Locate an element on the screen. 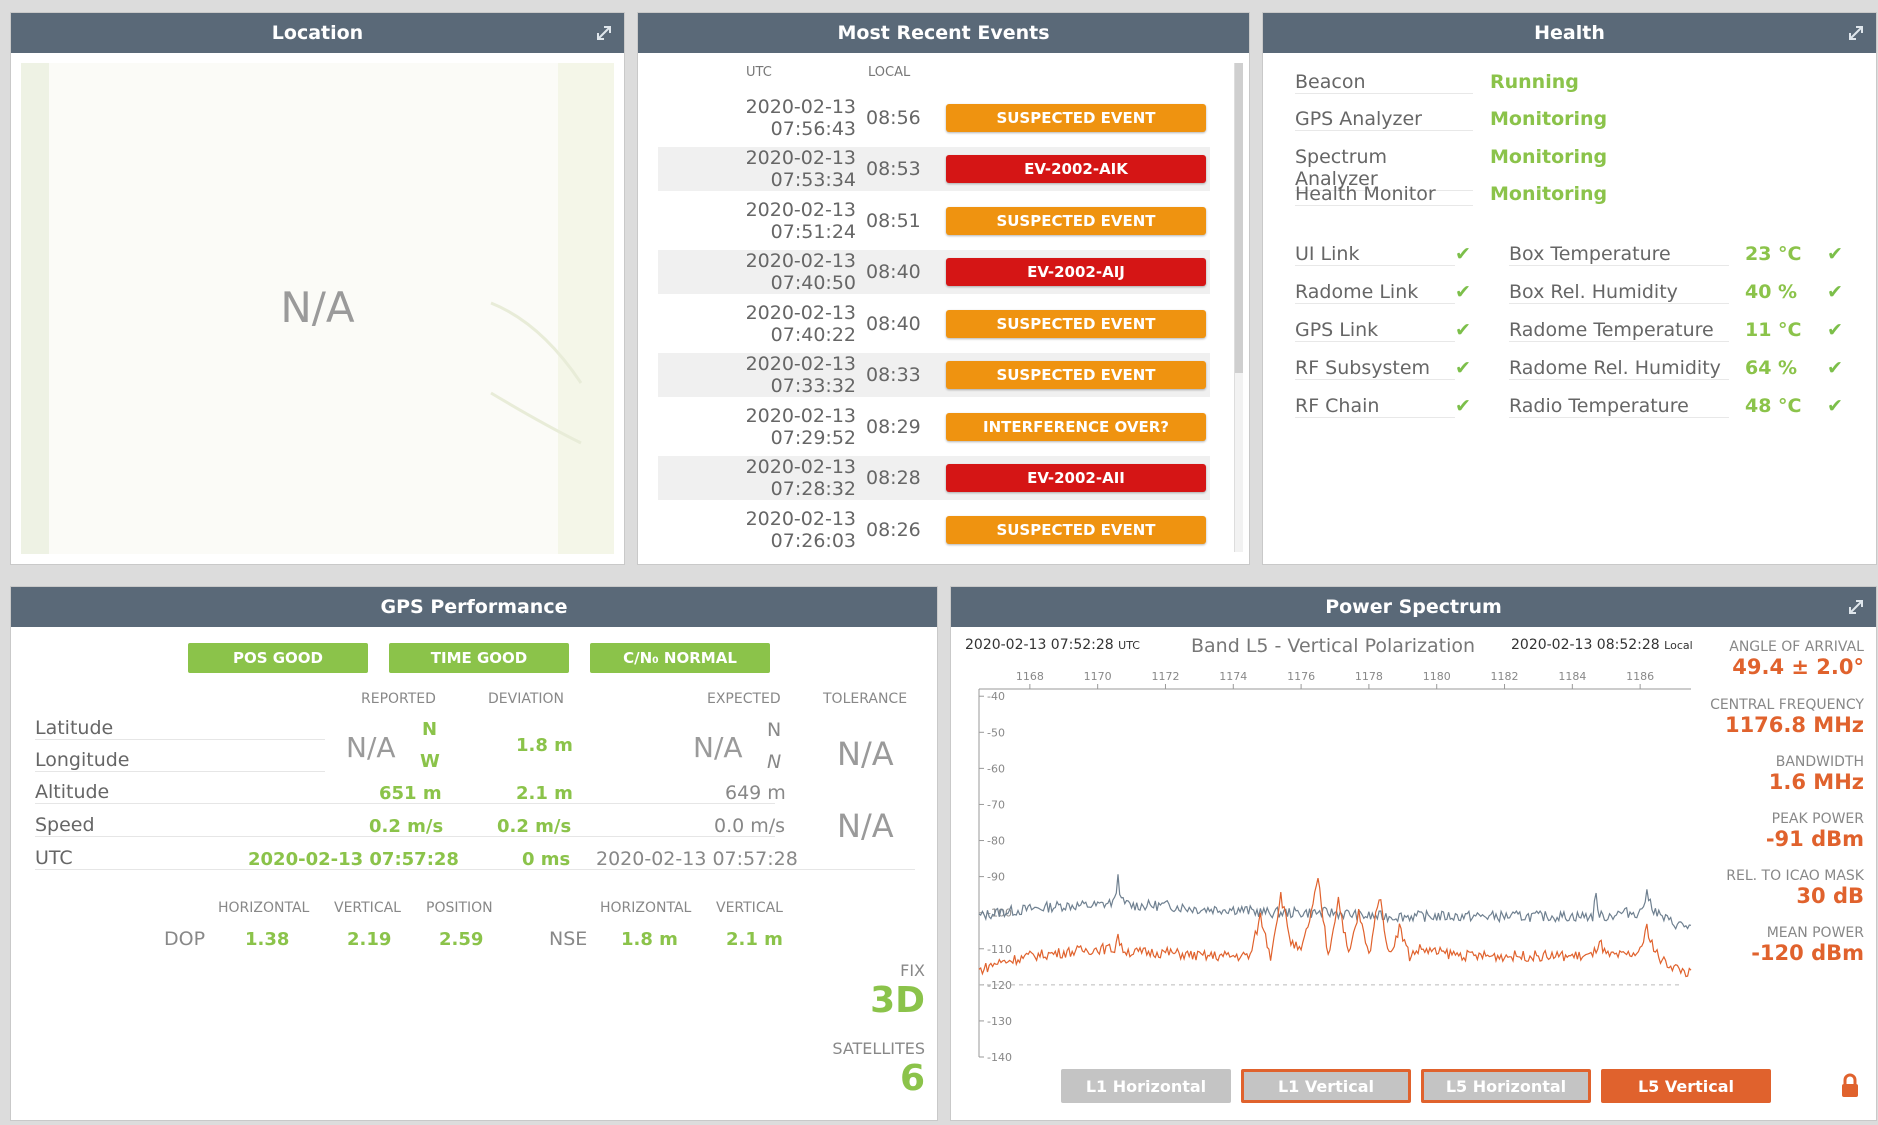 Image resolution: width=1878 pixels, height=1125 pixels. nse-vertical-header: VERTICAL is located at coordinates (749, 908).